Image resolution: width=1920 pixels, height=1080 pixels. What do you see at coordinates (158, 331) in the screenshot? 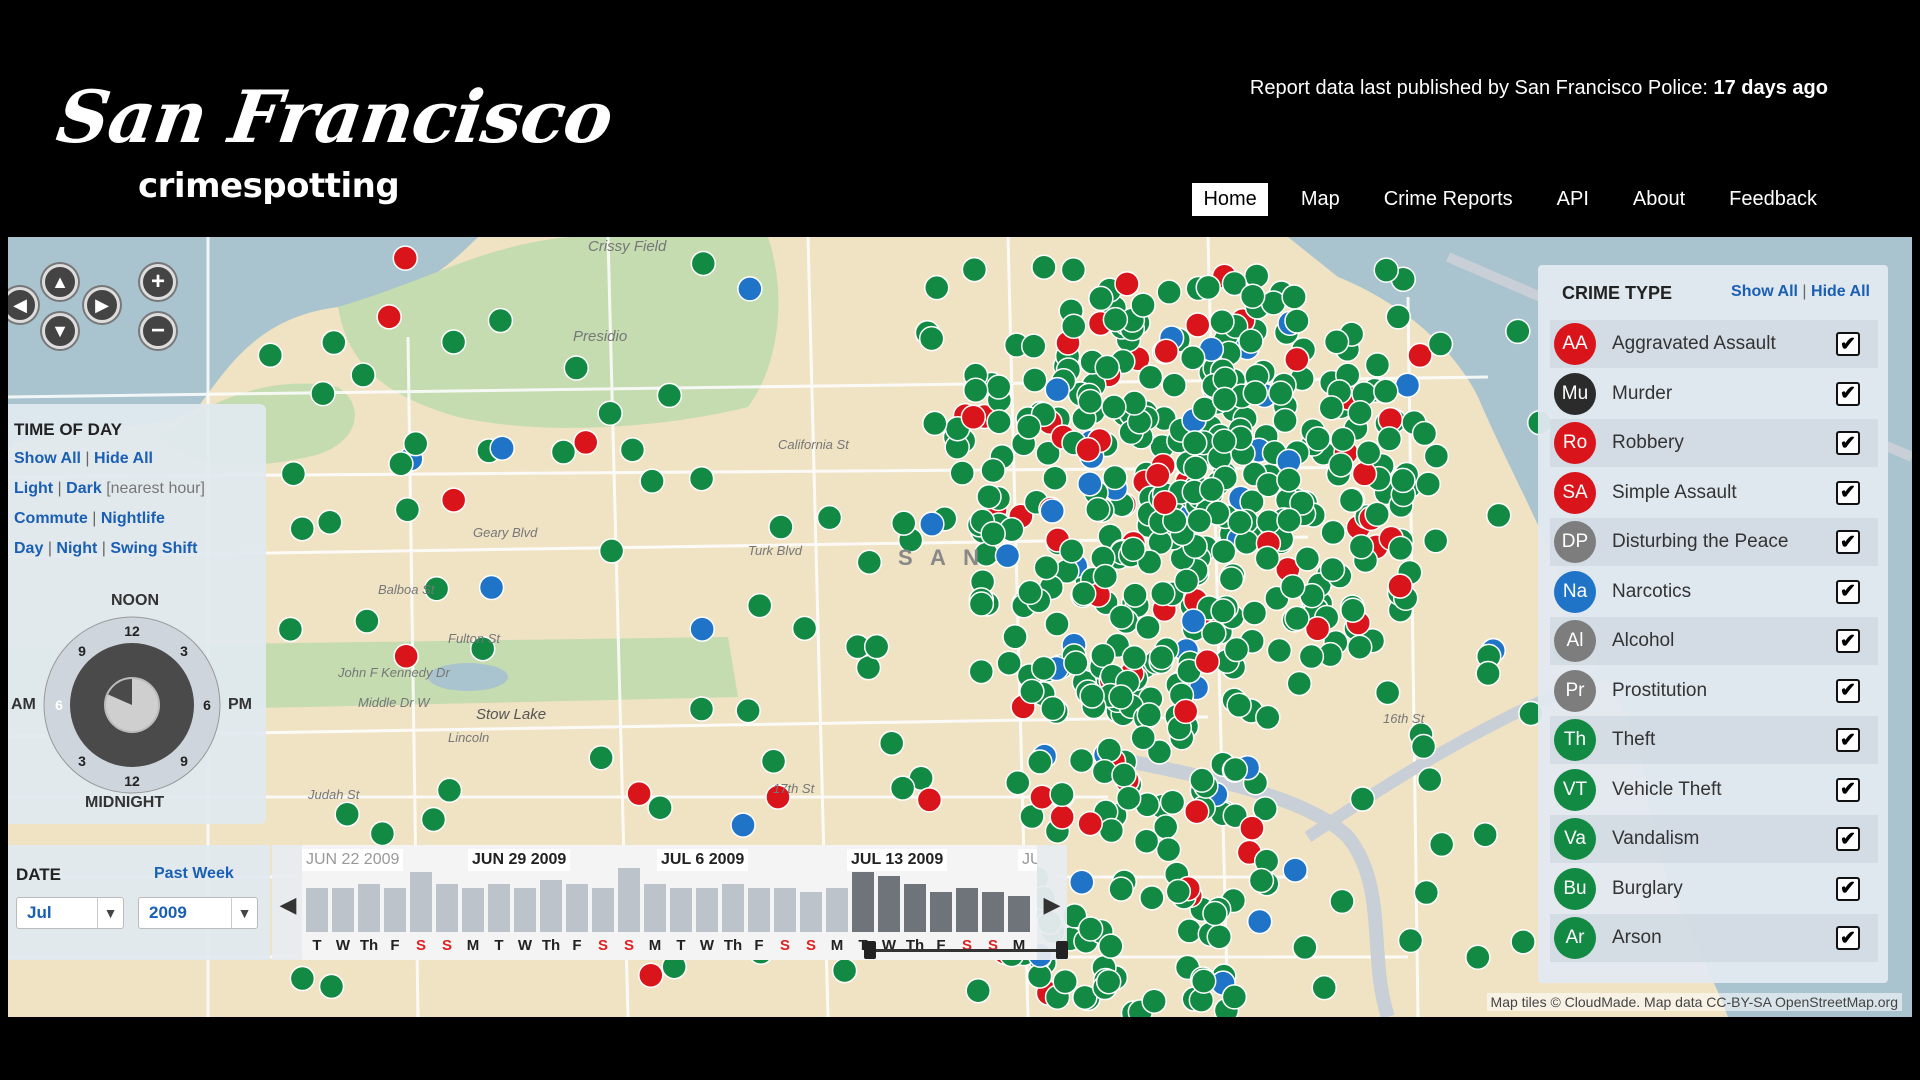
I see `zoom-out-button: −` at bounding box center [158, 331].